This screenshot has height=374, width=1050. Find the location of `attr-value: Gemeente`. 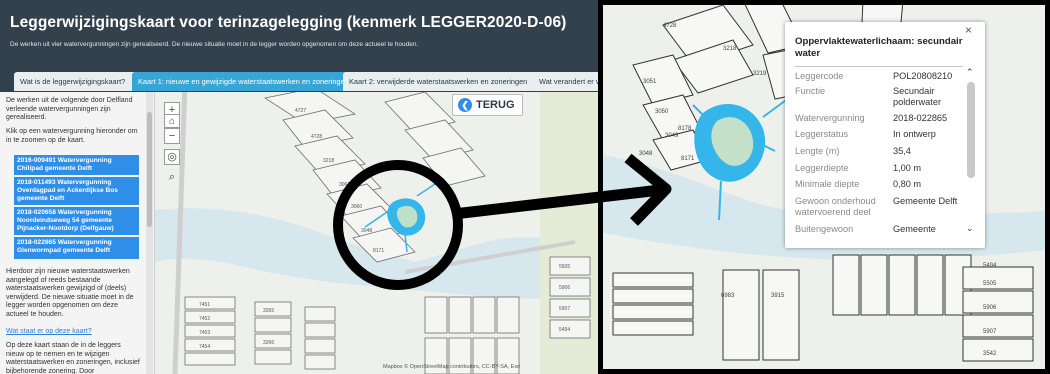

attr-value: Gemeente is located at coordinates (914, 229).